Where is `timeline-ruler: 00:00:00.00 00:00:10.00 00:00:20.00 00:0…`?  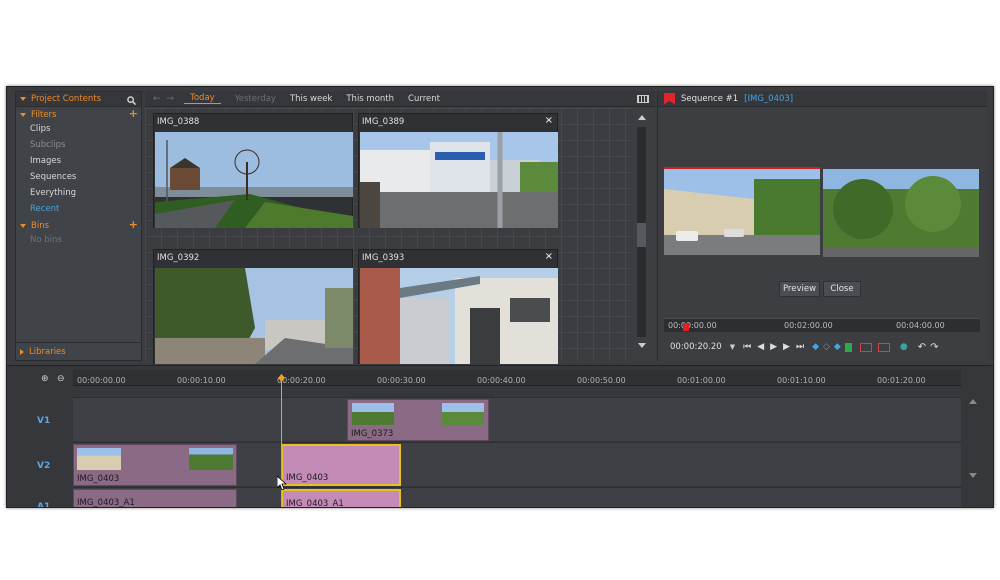
timeline-ruler: 00:00:00.00 00:00:10.00 00:00:20.00 00:0… is located at coordinates (517, 378).